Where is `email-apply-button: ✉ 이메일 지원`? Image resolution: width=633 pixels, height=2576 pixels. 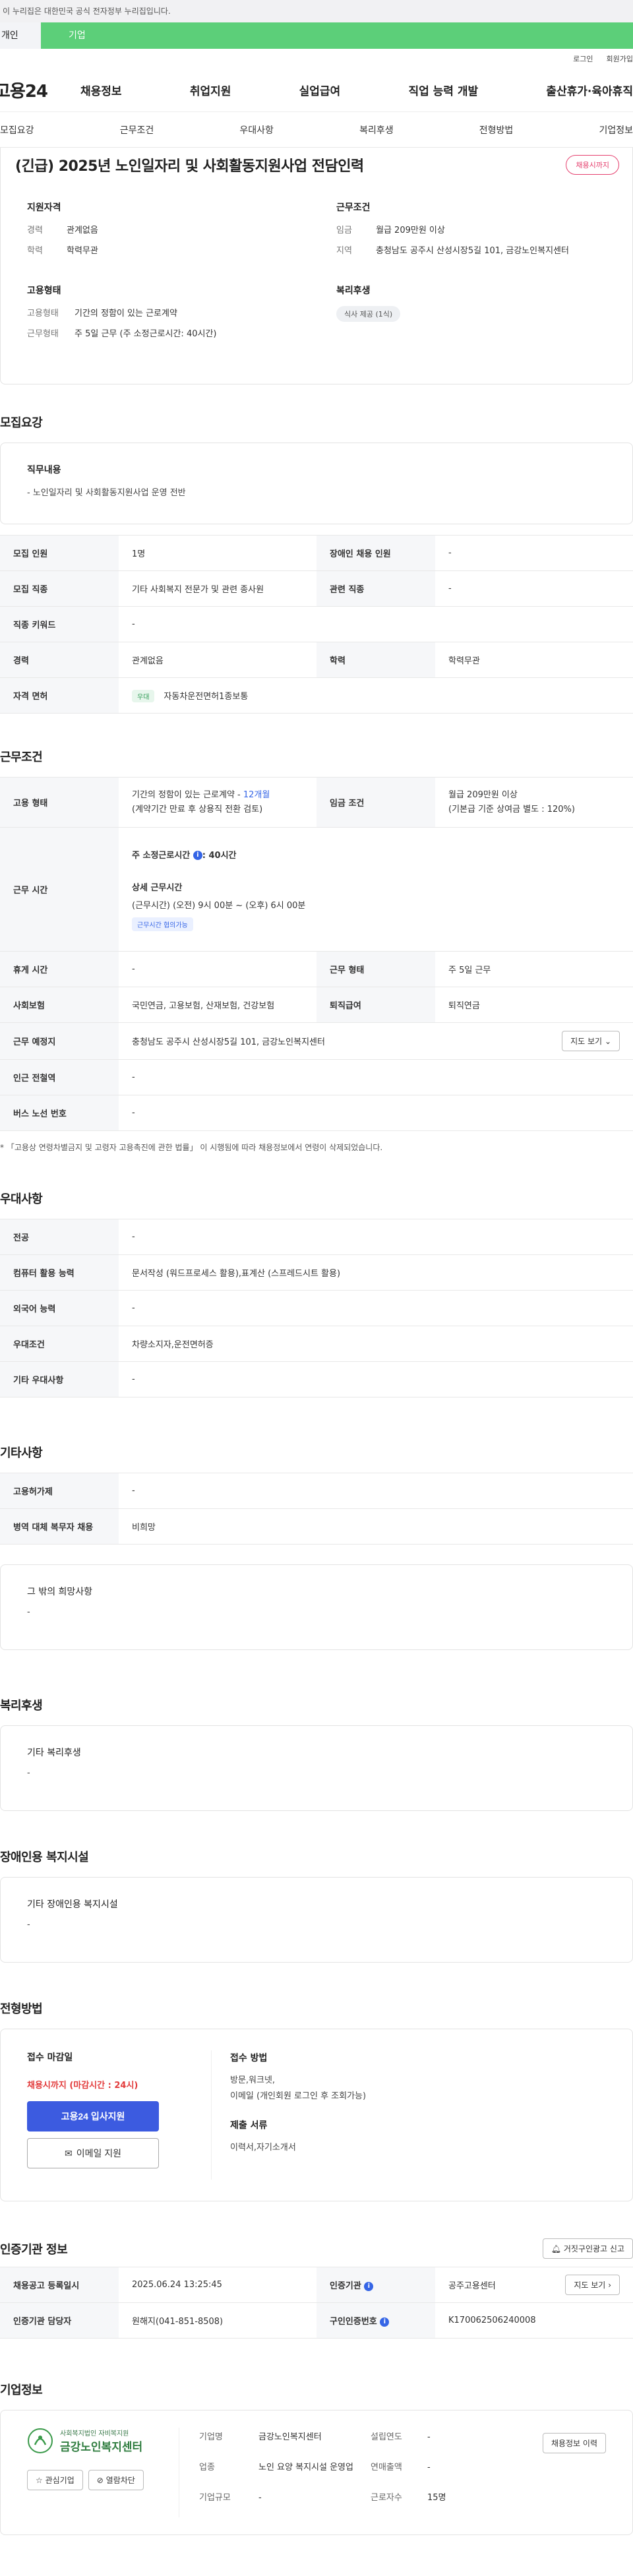
email-apply-button: ✉ 이메일 지원 is located at coordinates (93, 2153).